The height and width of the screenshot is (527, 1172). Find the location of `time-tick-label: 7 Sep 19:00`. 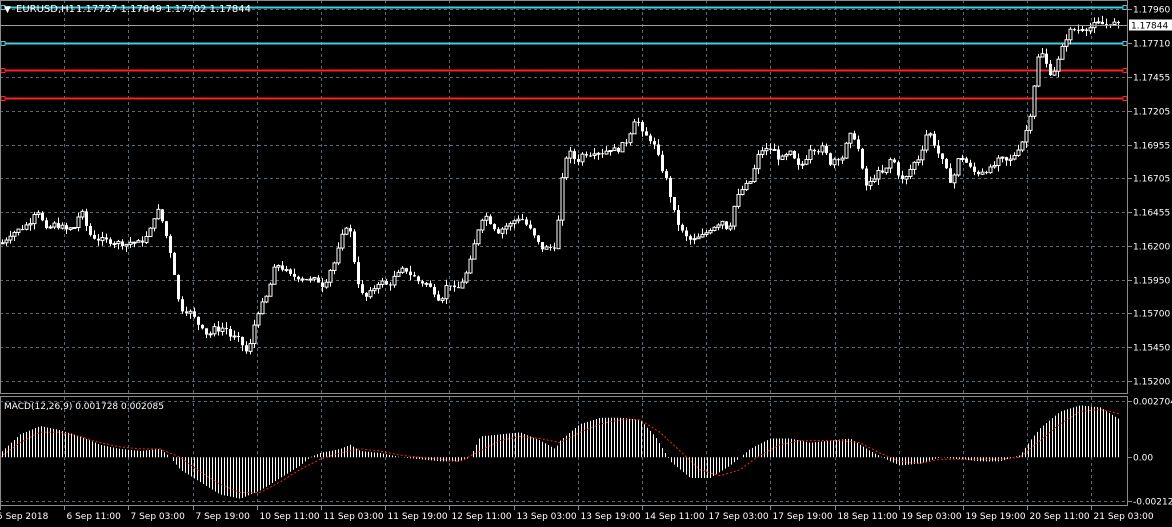

time-tick-label: 7 Sep 19:00 is located at coordinates (223, 517).